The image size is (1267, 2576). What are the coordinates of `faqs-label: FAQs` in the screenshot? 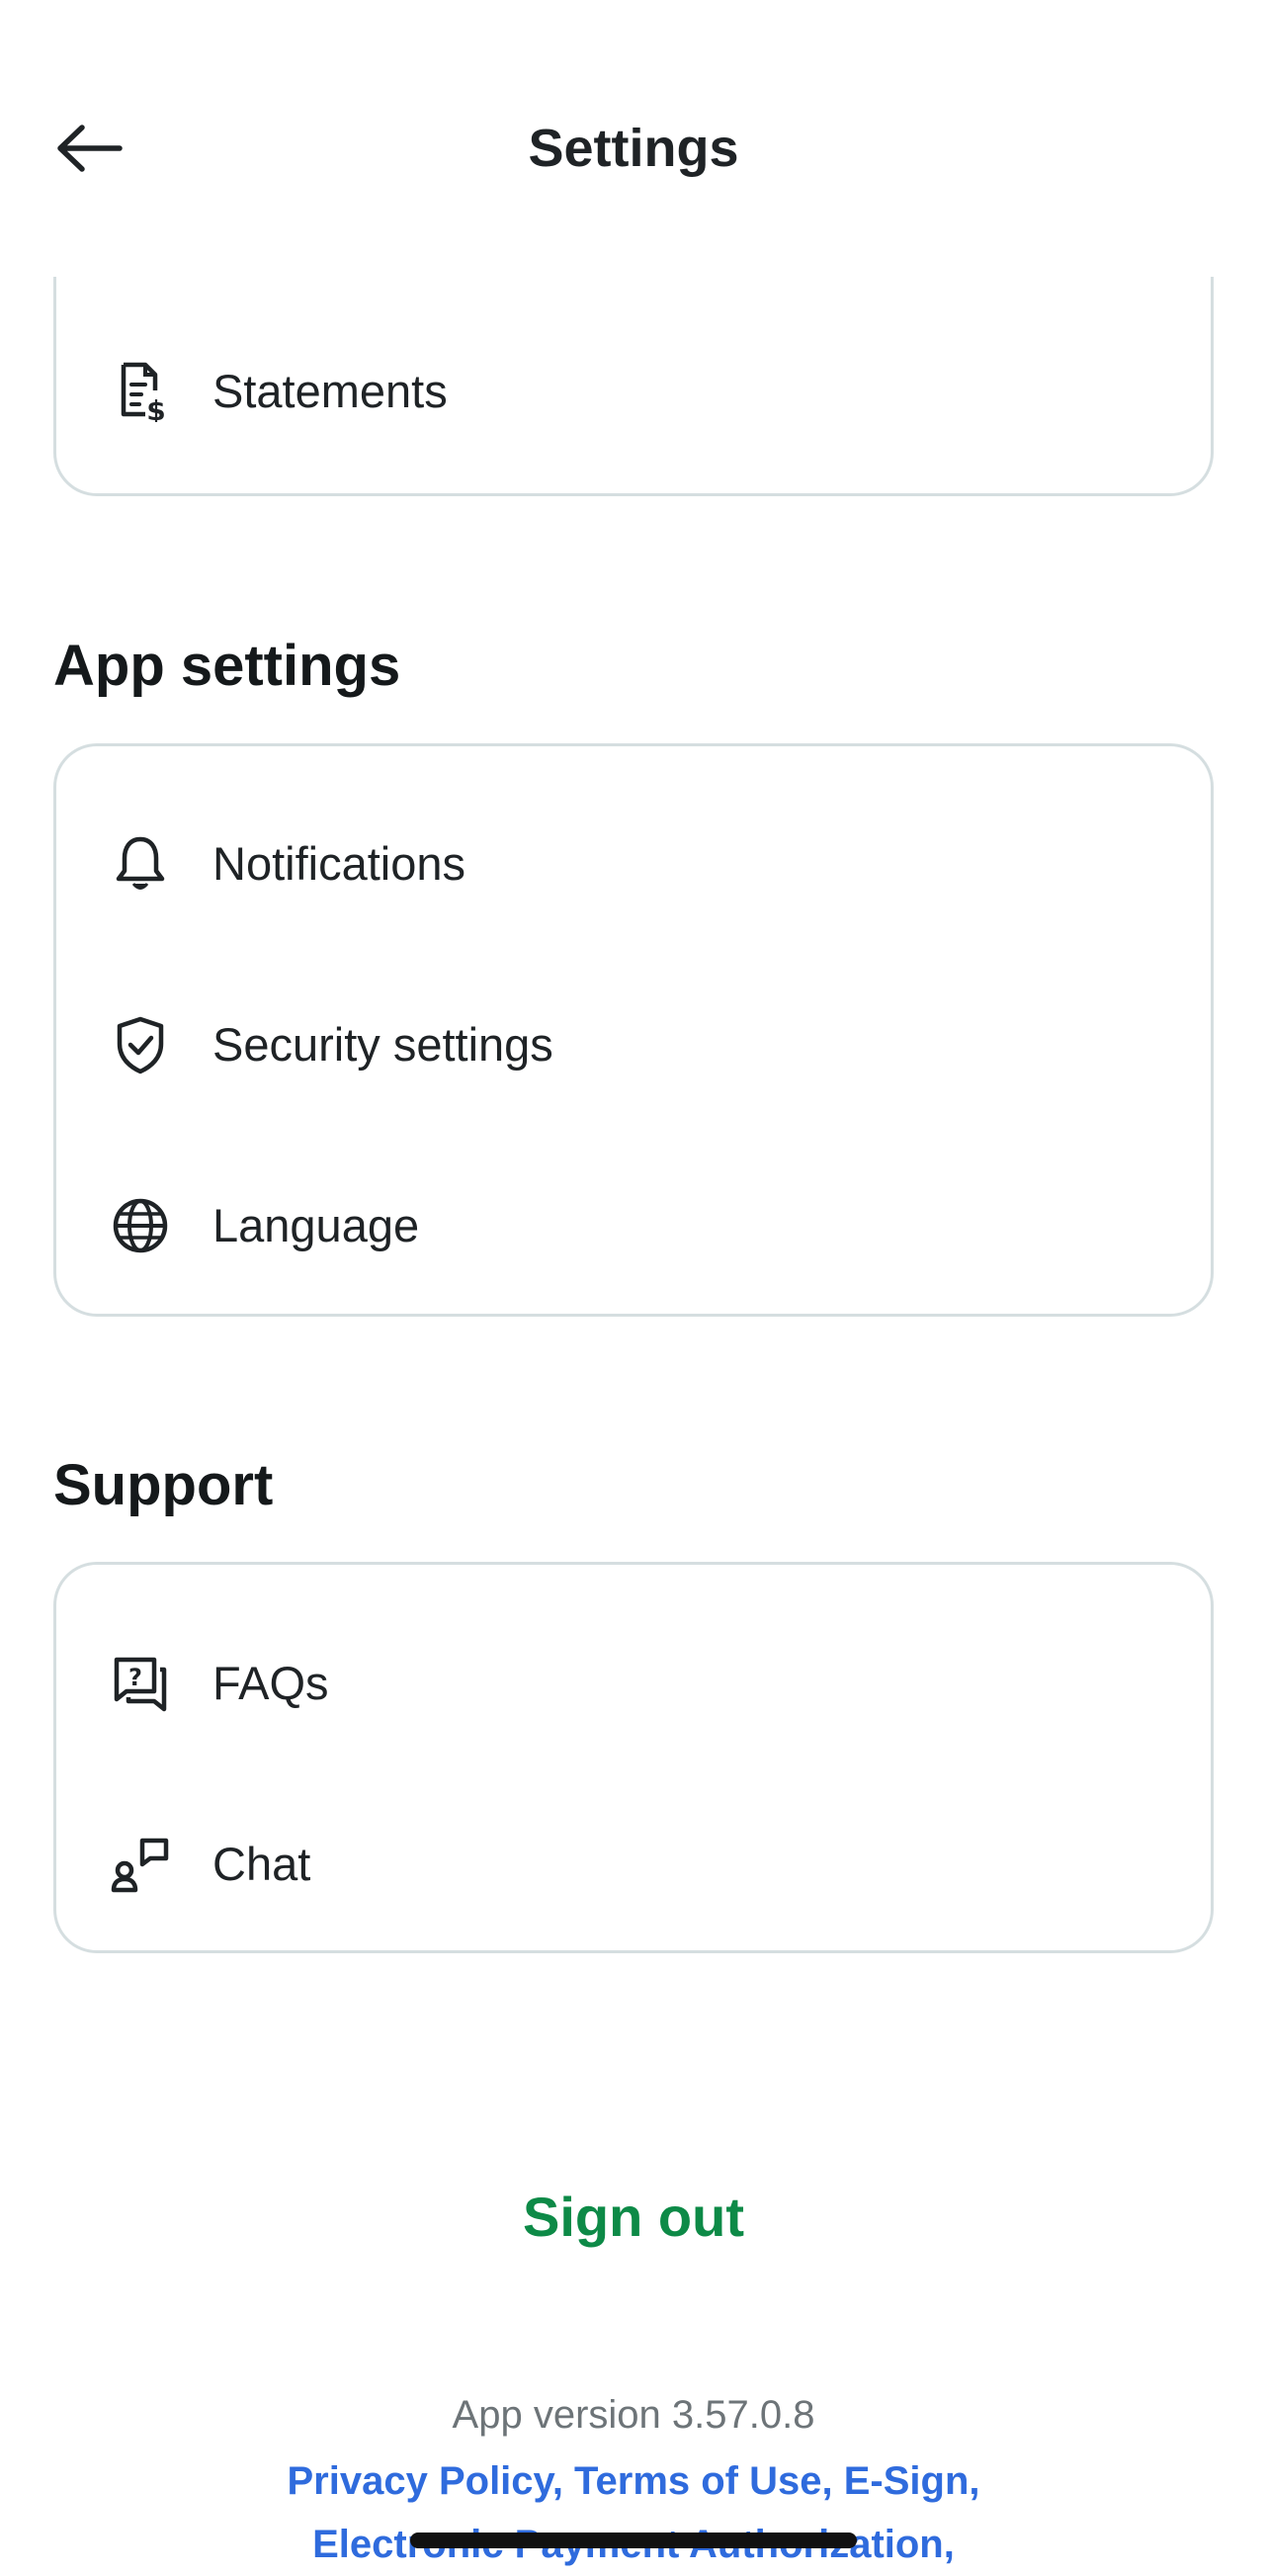 It's located at (270, 1683).